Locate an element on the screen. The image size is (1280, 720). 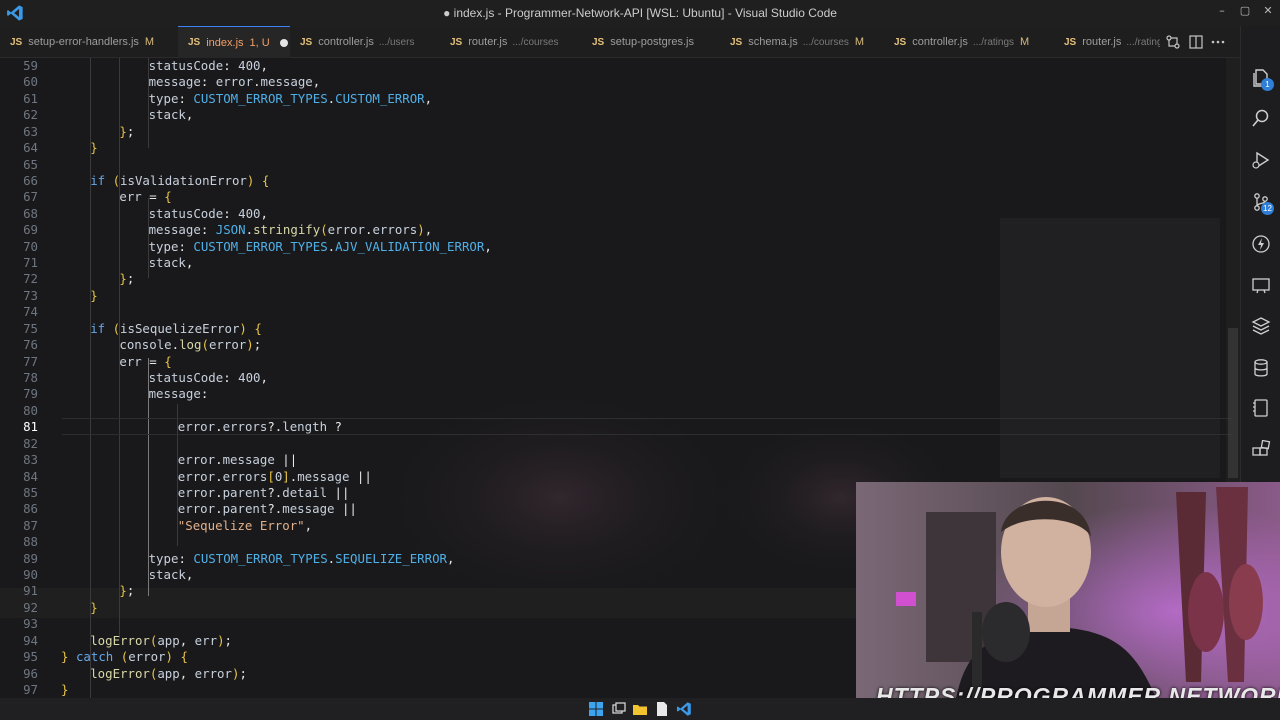
notebook-icon is located at coordinates (1261, 408).